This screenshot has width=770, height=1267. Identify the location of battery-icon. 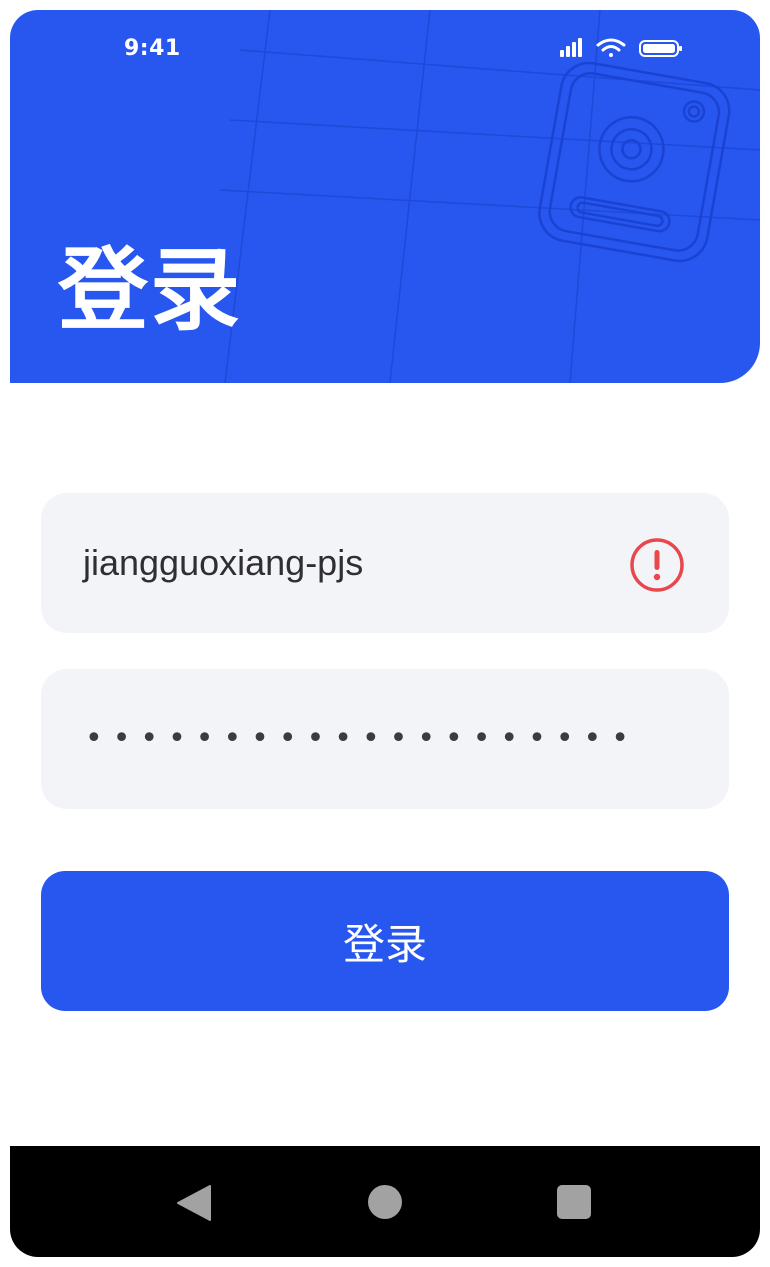
(660, 48).